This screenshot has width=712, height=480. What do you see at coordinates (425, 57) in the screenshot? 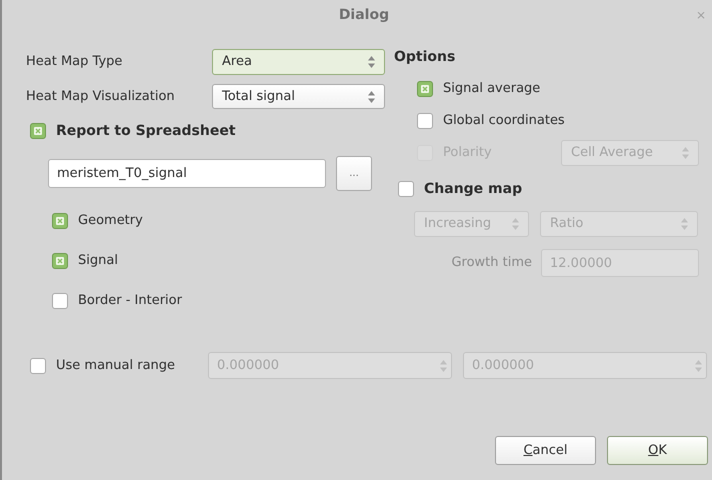
I see `section-heading: Options` at bounding box center [425, 57].